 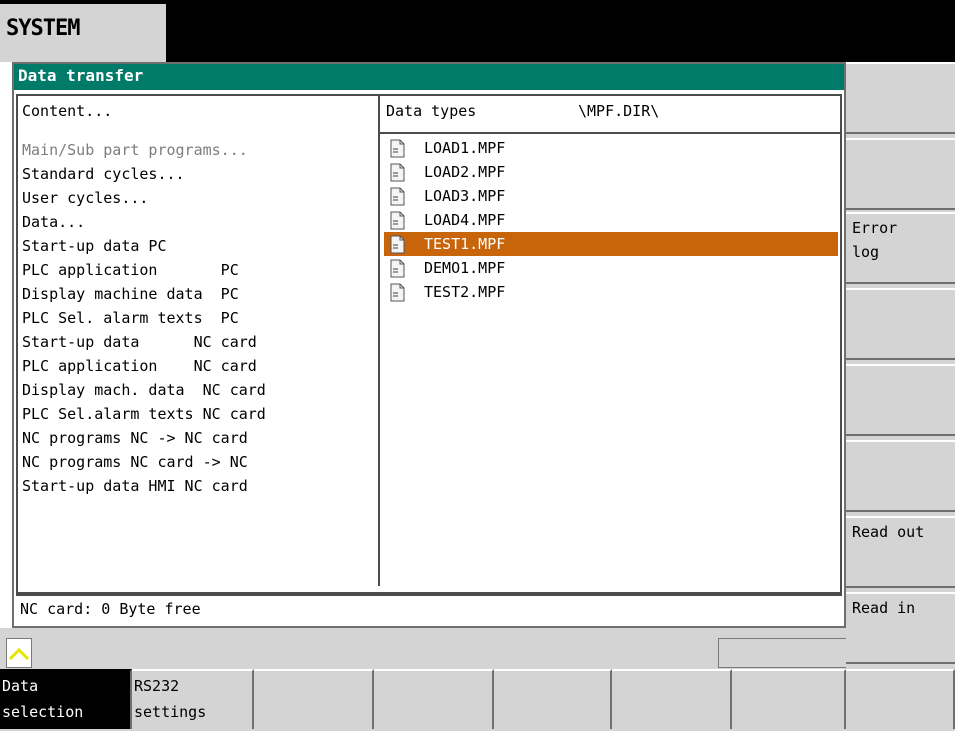 I want to click on file-name: LOAD4.MPF, so click(x=465, y=220).